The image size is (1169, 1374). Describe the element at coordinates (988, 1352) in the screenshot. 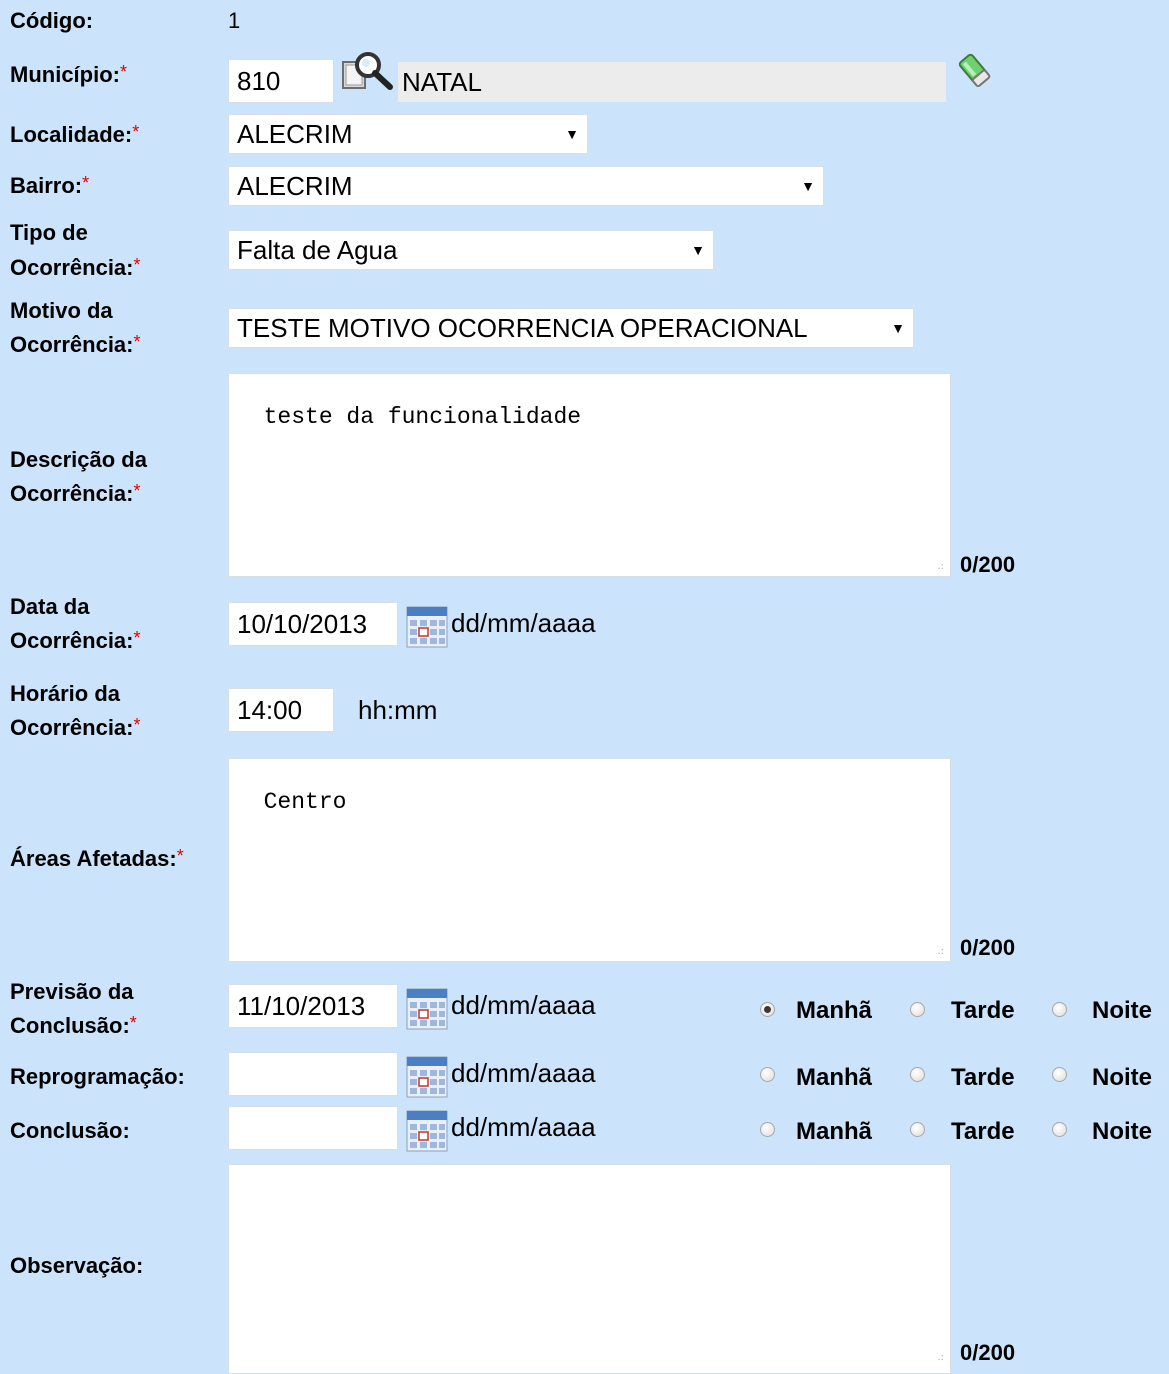

I see `observacao-char-counter: 0/200` at that location.